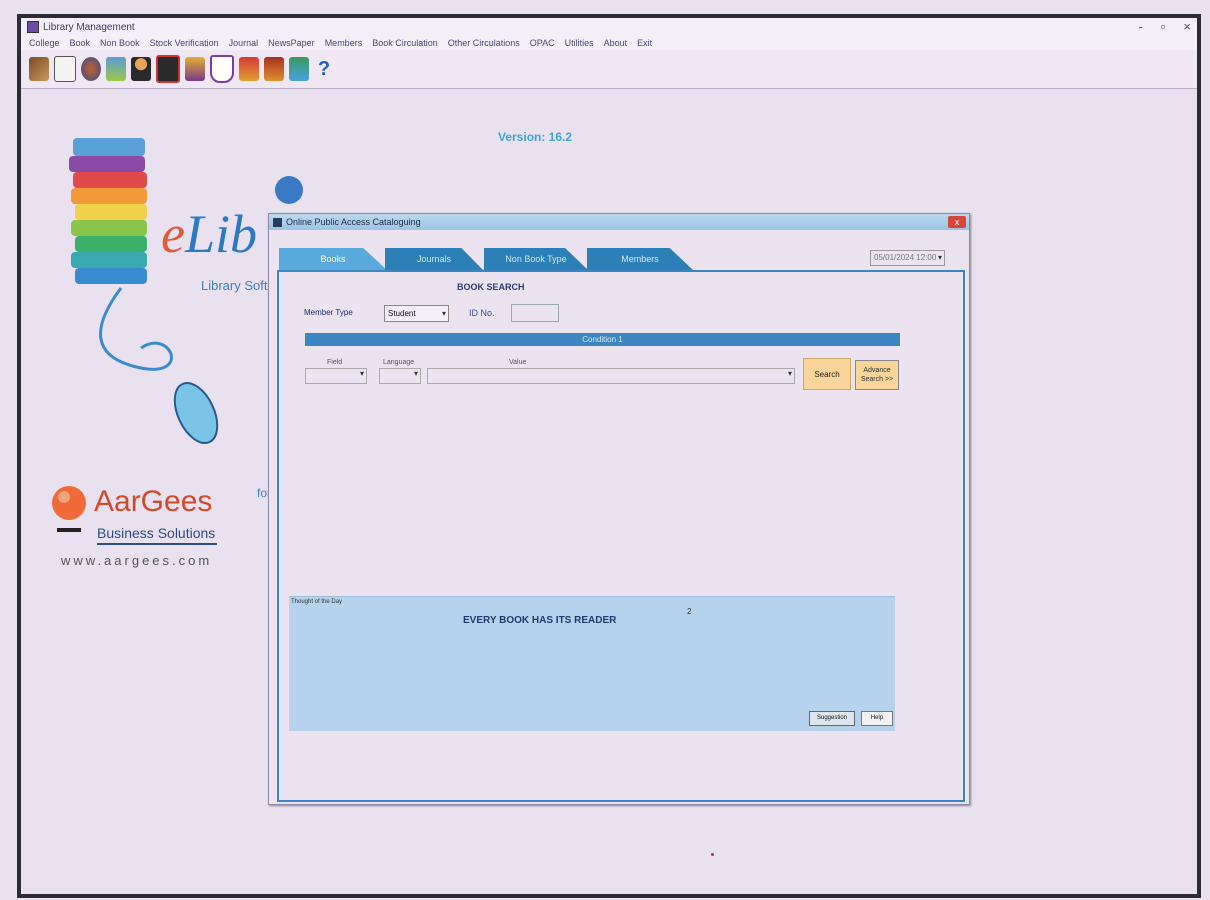 The width and height of the screenshot is (1210, 900). I want to click on books-icon, so click(39, 69).